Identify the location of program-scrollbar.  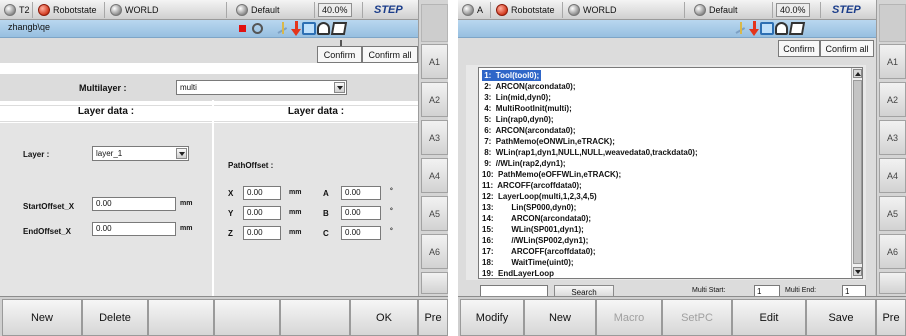
(856, 173).